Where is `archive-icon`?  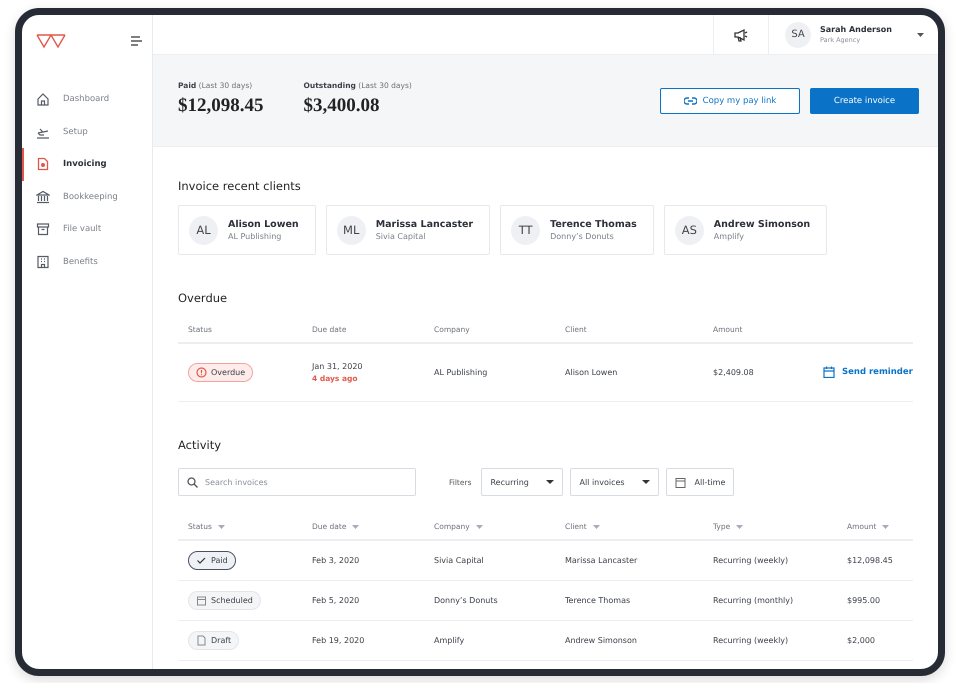
archive-icon is located at coordinates (43, 229).